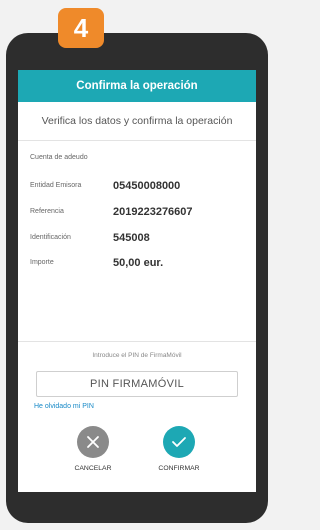 Image resolution: width=320 pixels, height=530 pixels. I want to click on detail-label: Identificación, so click(50, 237).